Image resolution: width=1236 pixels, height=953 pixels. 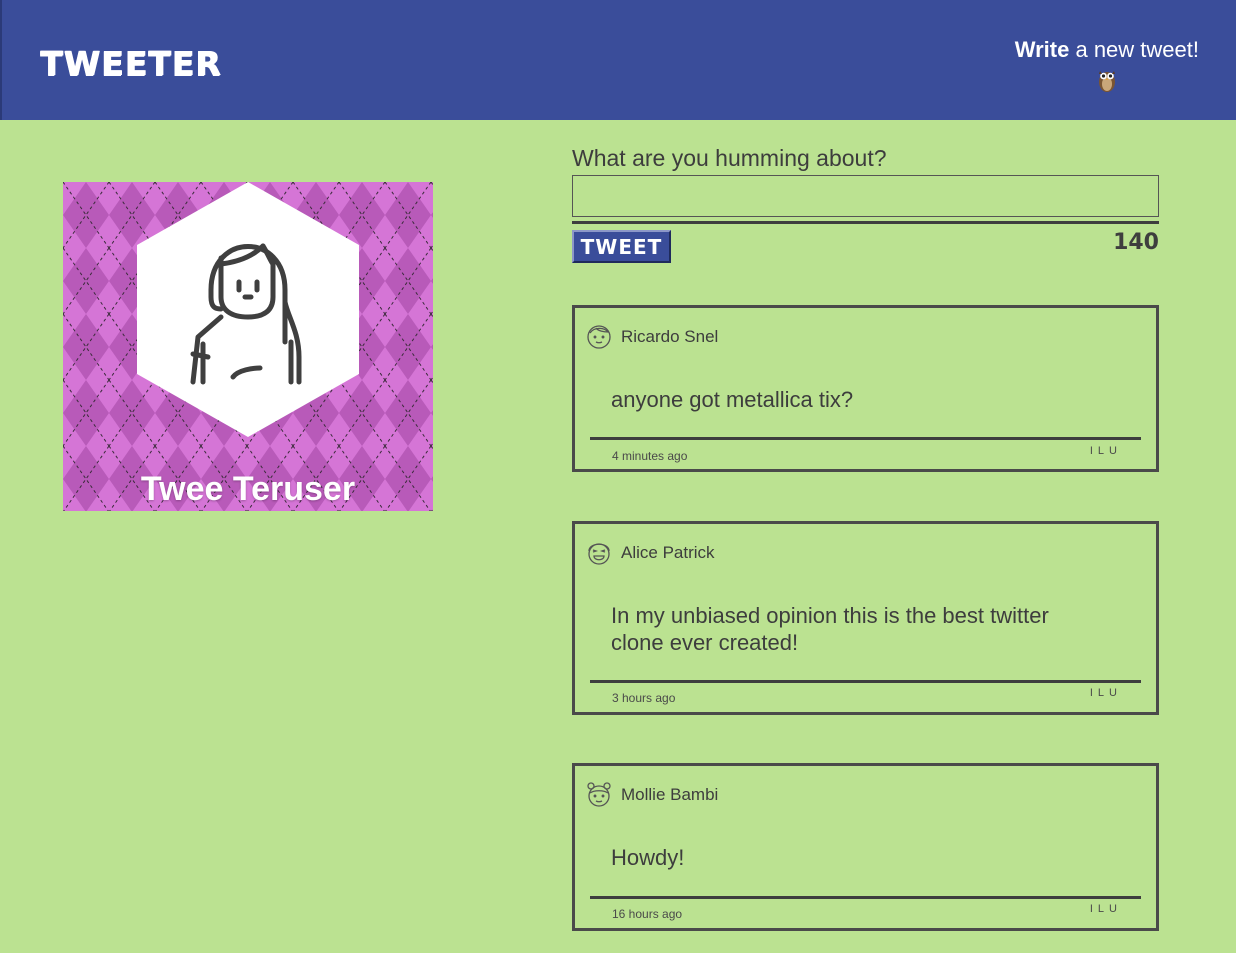 I want to click on write-bold: Write, so click(x=1042, y=49).